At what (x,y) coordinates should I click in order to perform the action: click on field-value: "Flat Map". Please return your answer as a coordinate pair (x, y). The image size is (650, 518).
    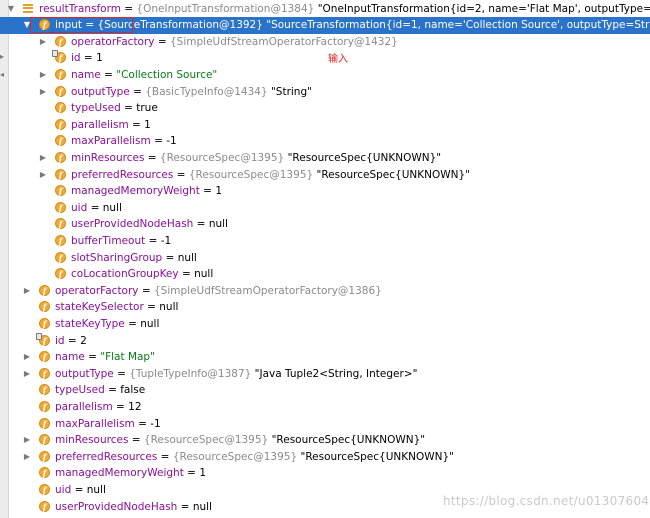
    Looking at the image, I should click on (127, 357).